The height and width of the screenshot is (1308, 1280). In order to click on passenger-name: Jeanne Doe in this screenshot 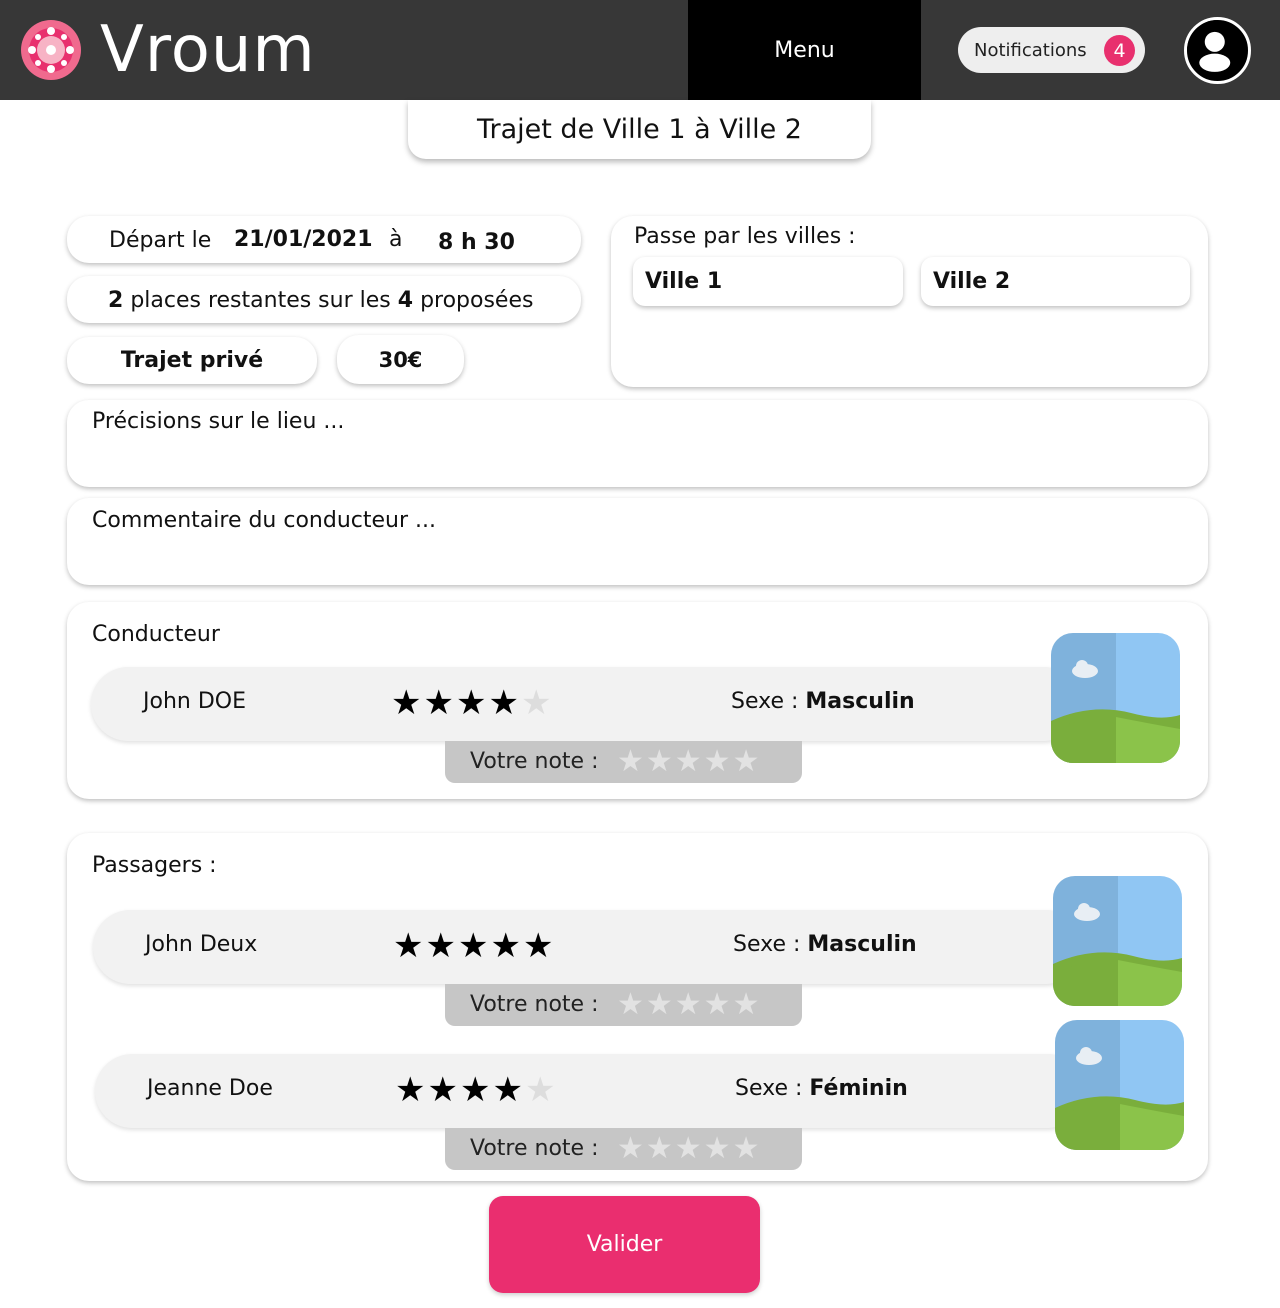, I will do `click(210, 1088)`.